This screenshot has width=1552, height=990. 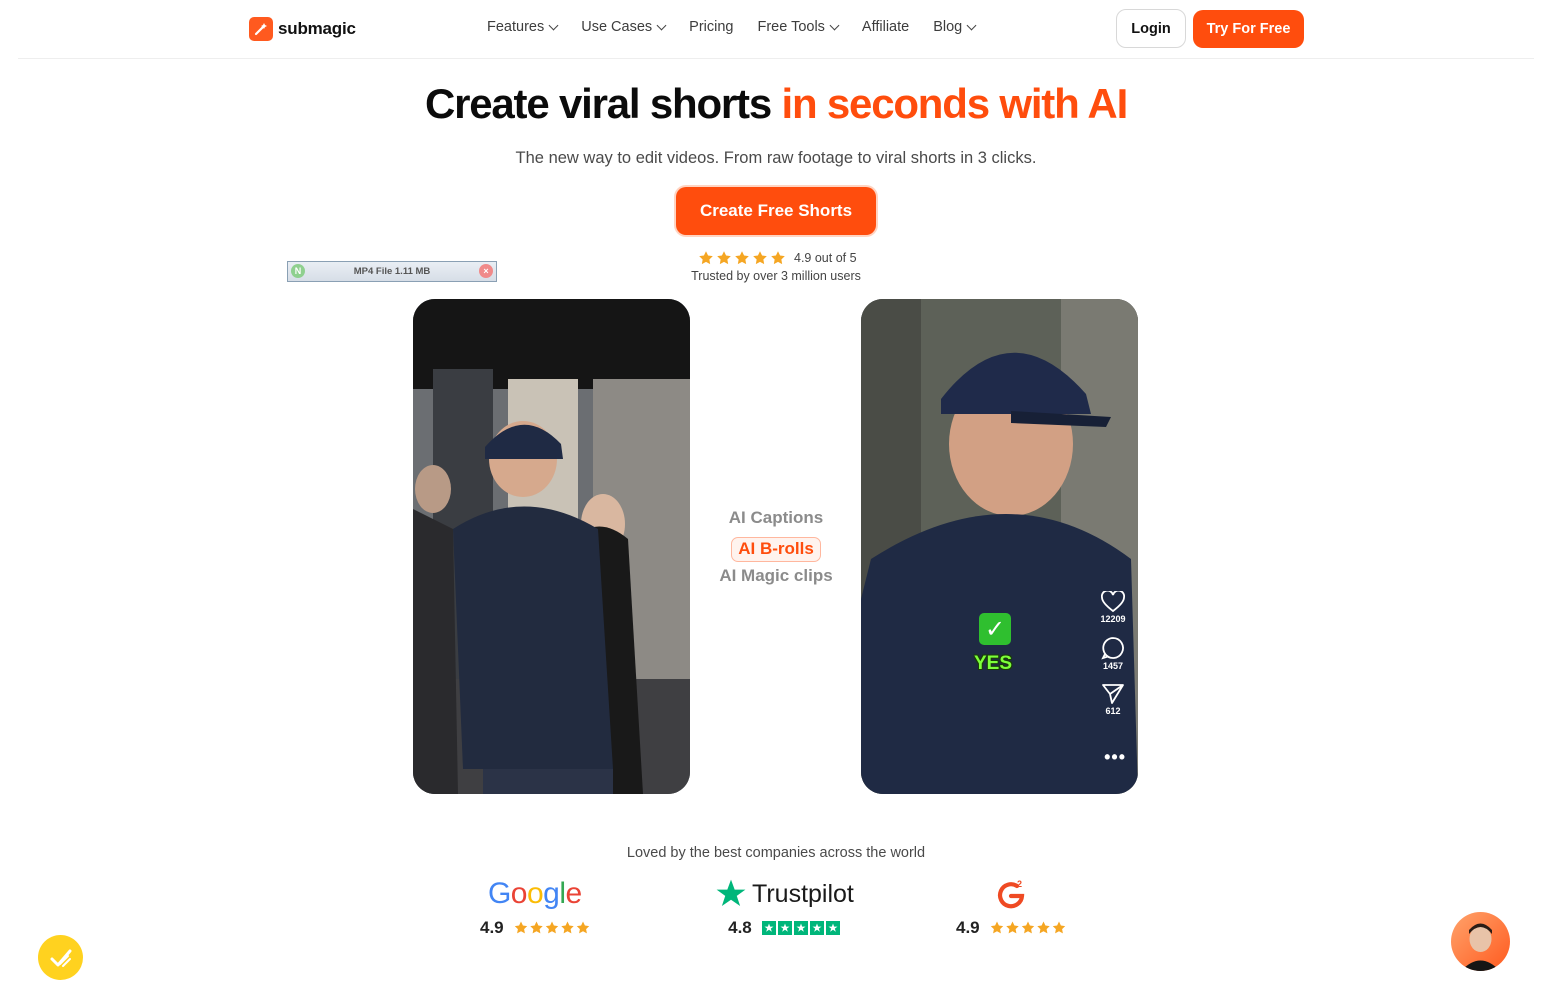 I want to click on nav-divider, so click(x=776, y=58).